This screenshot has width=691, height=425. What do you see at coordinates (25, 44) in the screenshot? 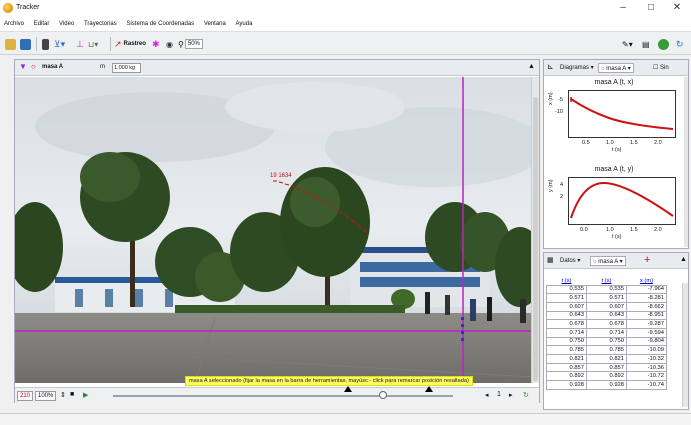
I see `save-button` at bounding box center [25, 44].